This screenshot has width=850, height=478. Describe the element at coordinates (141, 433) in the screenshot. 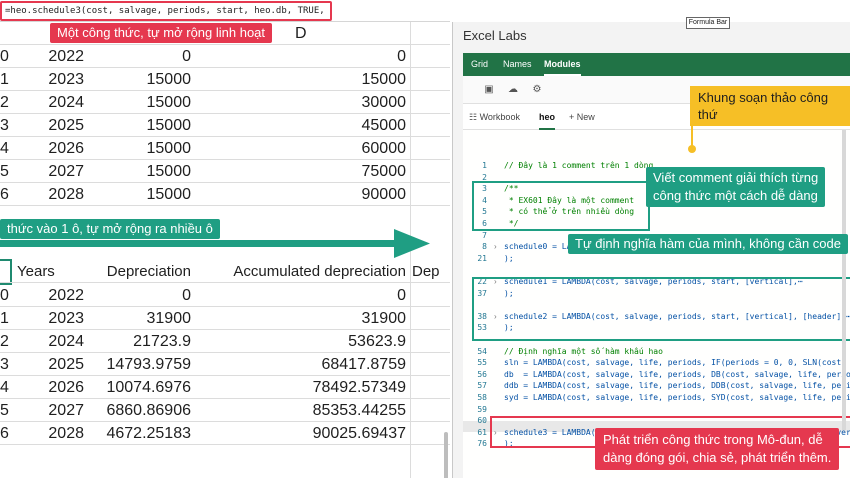

I see `cell-b: 4672.25183` at that location.